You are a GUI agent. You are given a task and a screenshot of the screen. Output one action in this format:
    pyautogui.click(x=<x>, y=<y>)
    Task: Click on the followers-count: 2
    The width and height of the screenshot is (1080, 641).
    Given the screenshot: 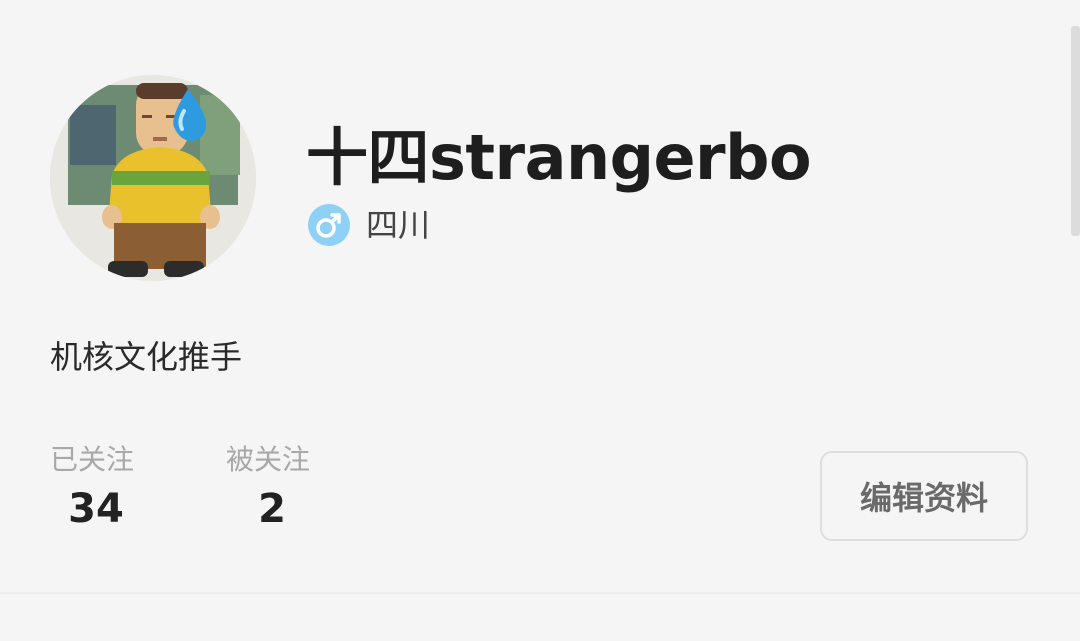 What is the action you would take?
    pyautogui.click(x=272, y=509)
    